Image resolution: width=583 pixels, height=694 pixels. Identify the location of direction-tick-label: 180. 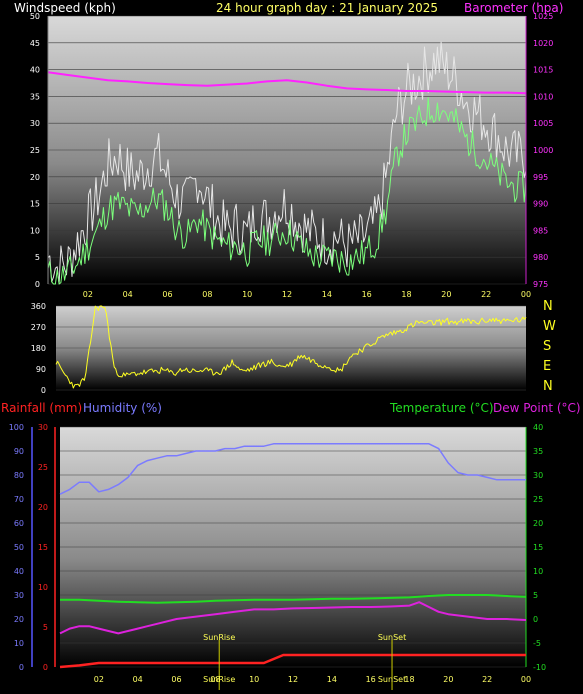
(38, 348).